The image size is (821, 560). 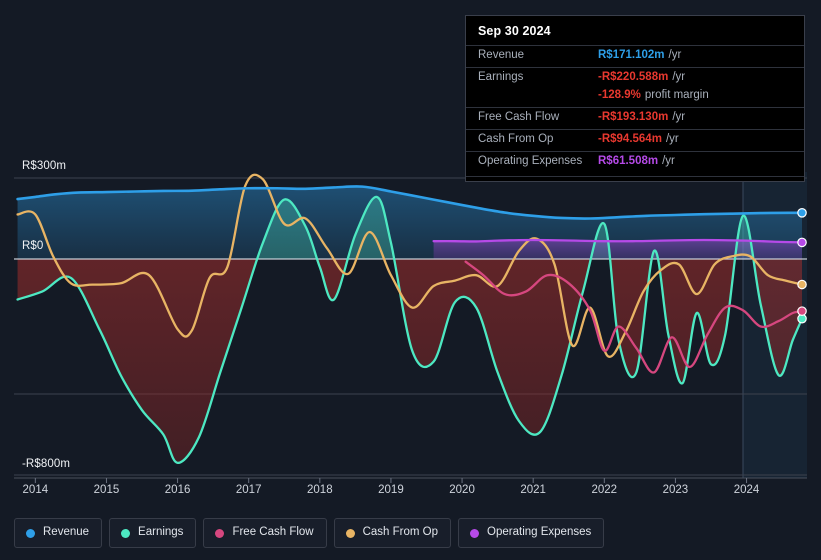 I want to click on legend-item-cash-from-op: Cash From Op, so click(x=392, y=533).